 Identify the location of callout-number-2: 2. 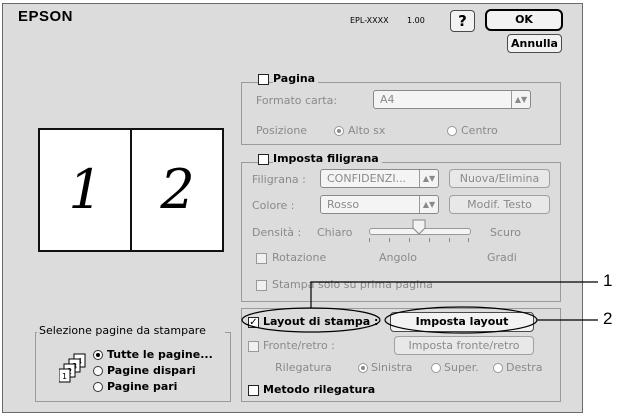
(608, 318).